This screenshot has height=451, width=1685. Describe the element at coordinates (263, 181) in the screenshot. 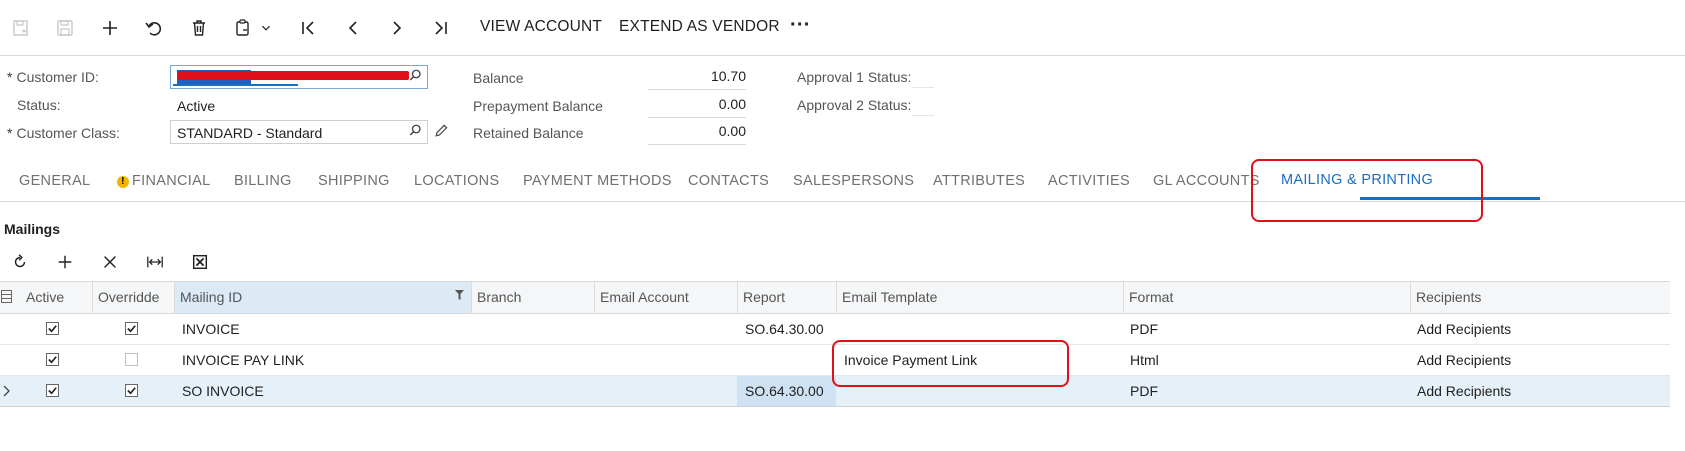

I see `tab-billing: BILLING` at that location.